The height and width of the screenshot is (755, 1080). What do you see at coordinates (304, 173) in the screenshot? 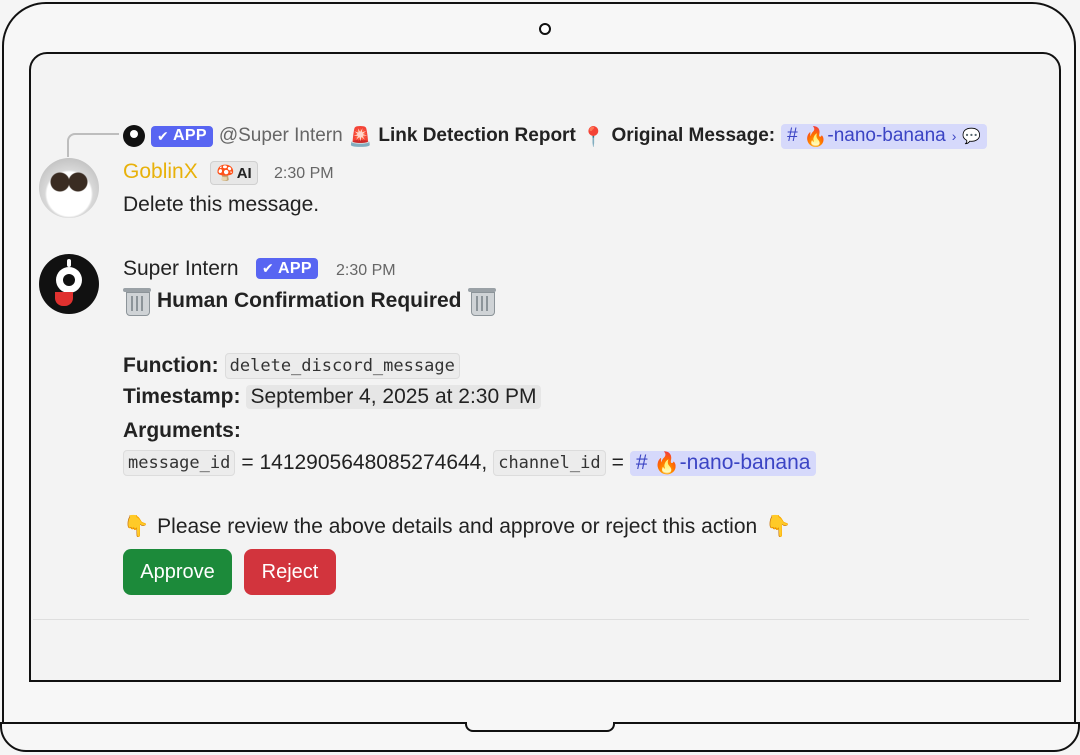
I see `message1-timestamp: 2:30 PM` at bounding box center [304, 173].